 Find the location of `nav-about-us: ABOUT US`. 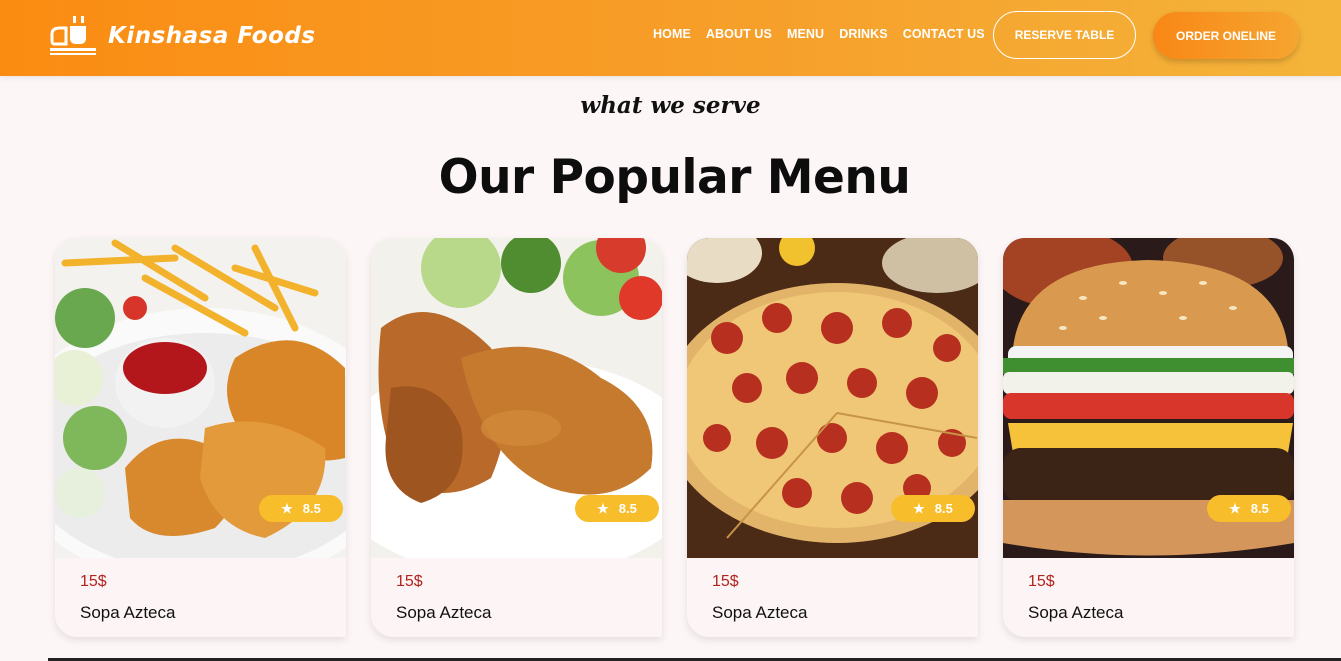

nav-about-us: ABOUT US is located at coordinates (739, 34).